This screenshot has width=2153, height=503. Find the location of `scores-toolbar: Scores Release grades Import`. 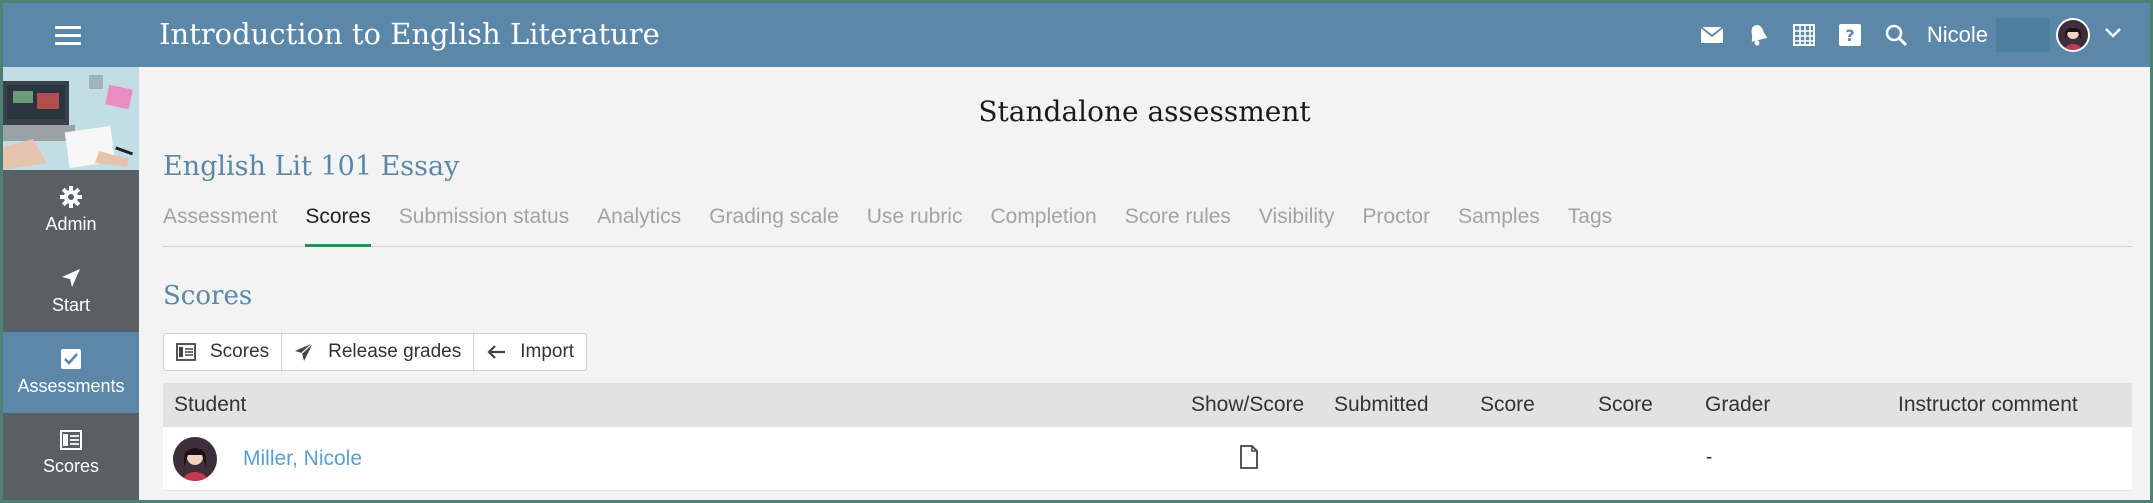

scores-toolbar: Scores Release grades Import is located at coordinates (375, 352).